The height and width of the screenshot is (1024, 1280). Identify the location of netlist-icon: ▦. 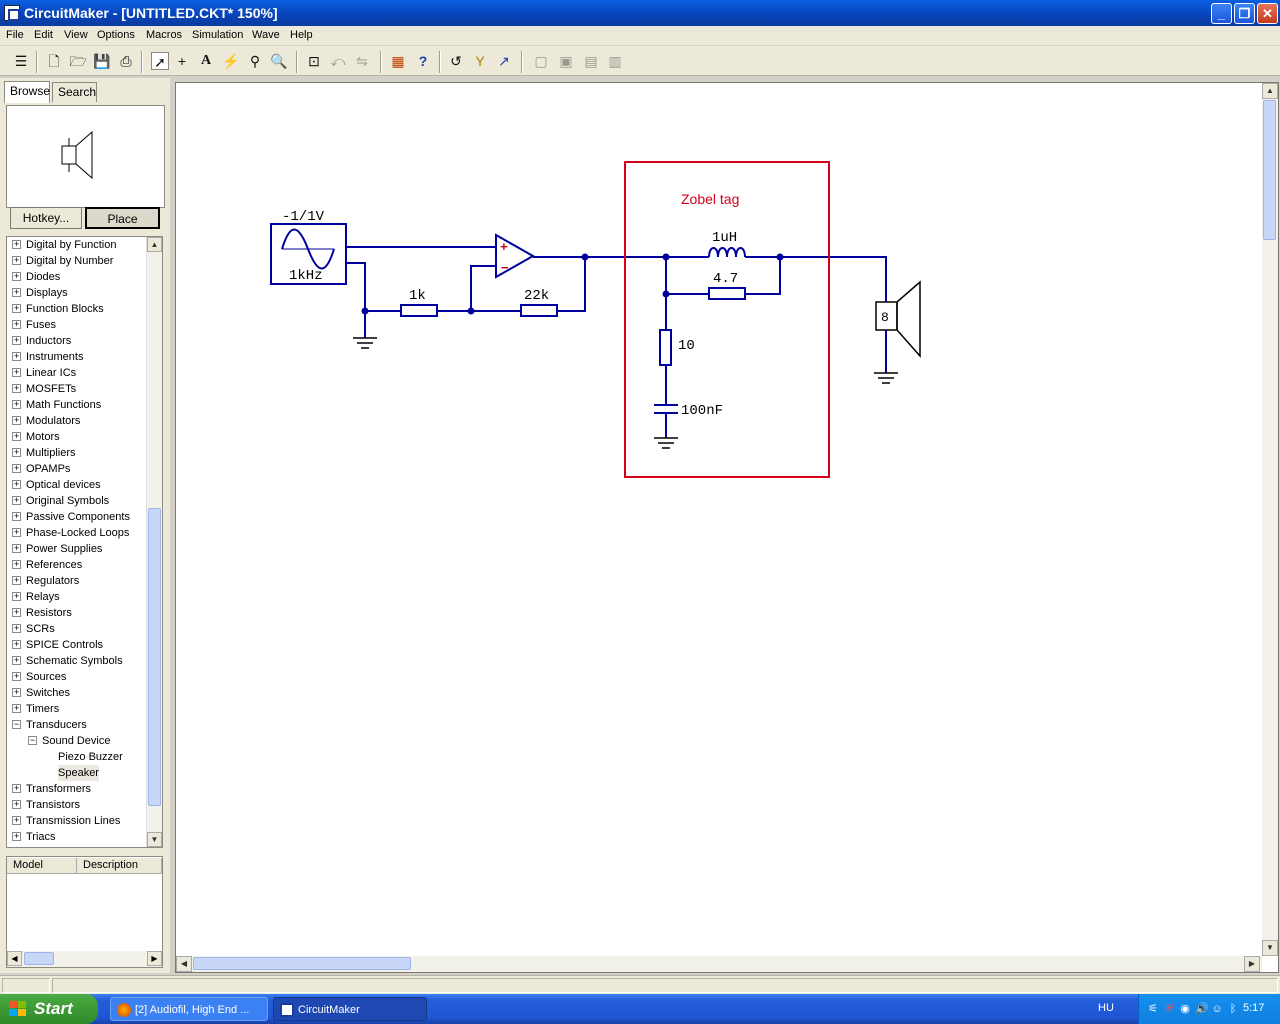
(398, 61).